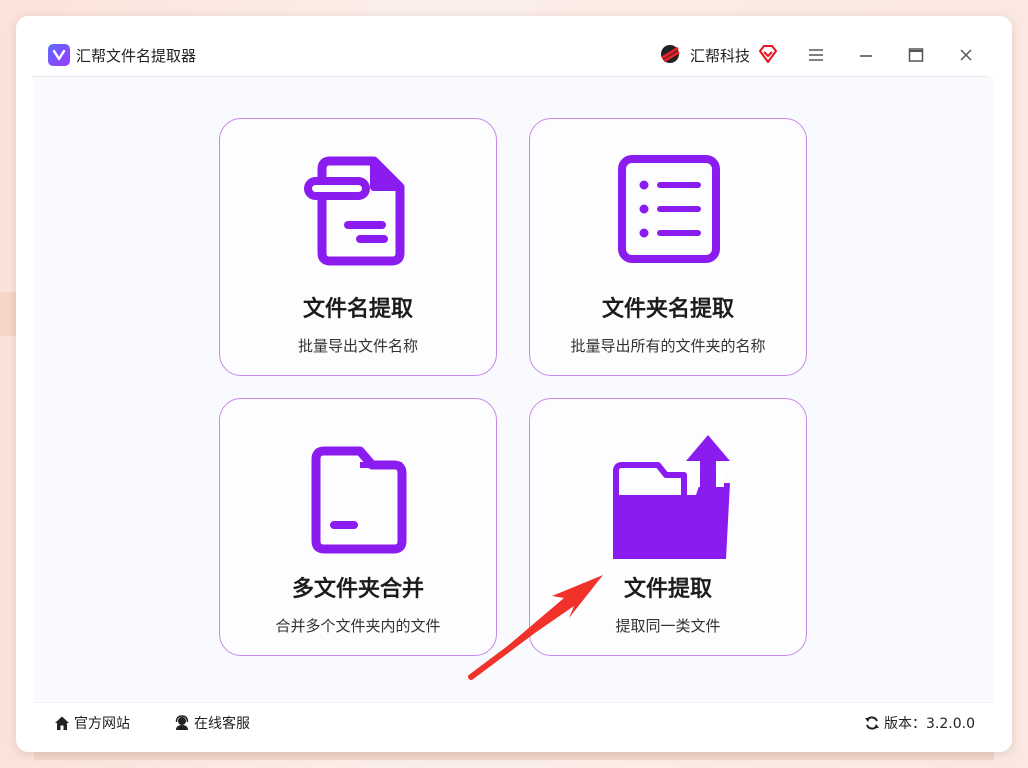 This screenshot has width=1028, height=768. What do you see at coordinates (670, 54) in the screenshot?
I see `brand-logo-icon` at bounding box center [670, 54].